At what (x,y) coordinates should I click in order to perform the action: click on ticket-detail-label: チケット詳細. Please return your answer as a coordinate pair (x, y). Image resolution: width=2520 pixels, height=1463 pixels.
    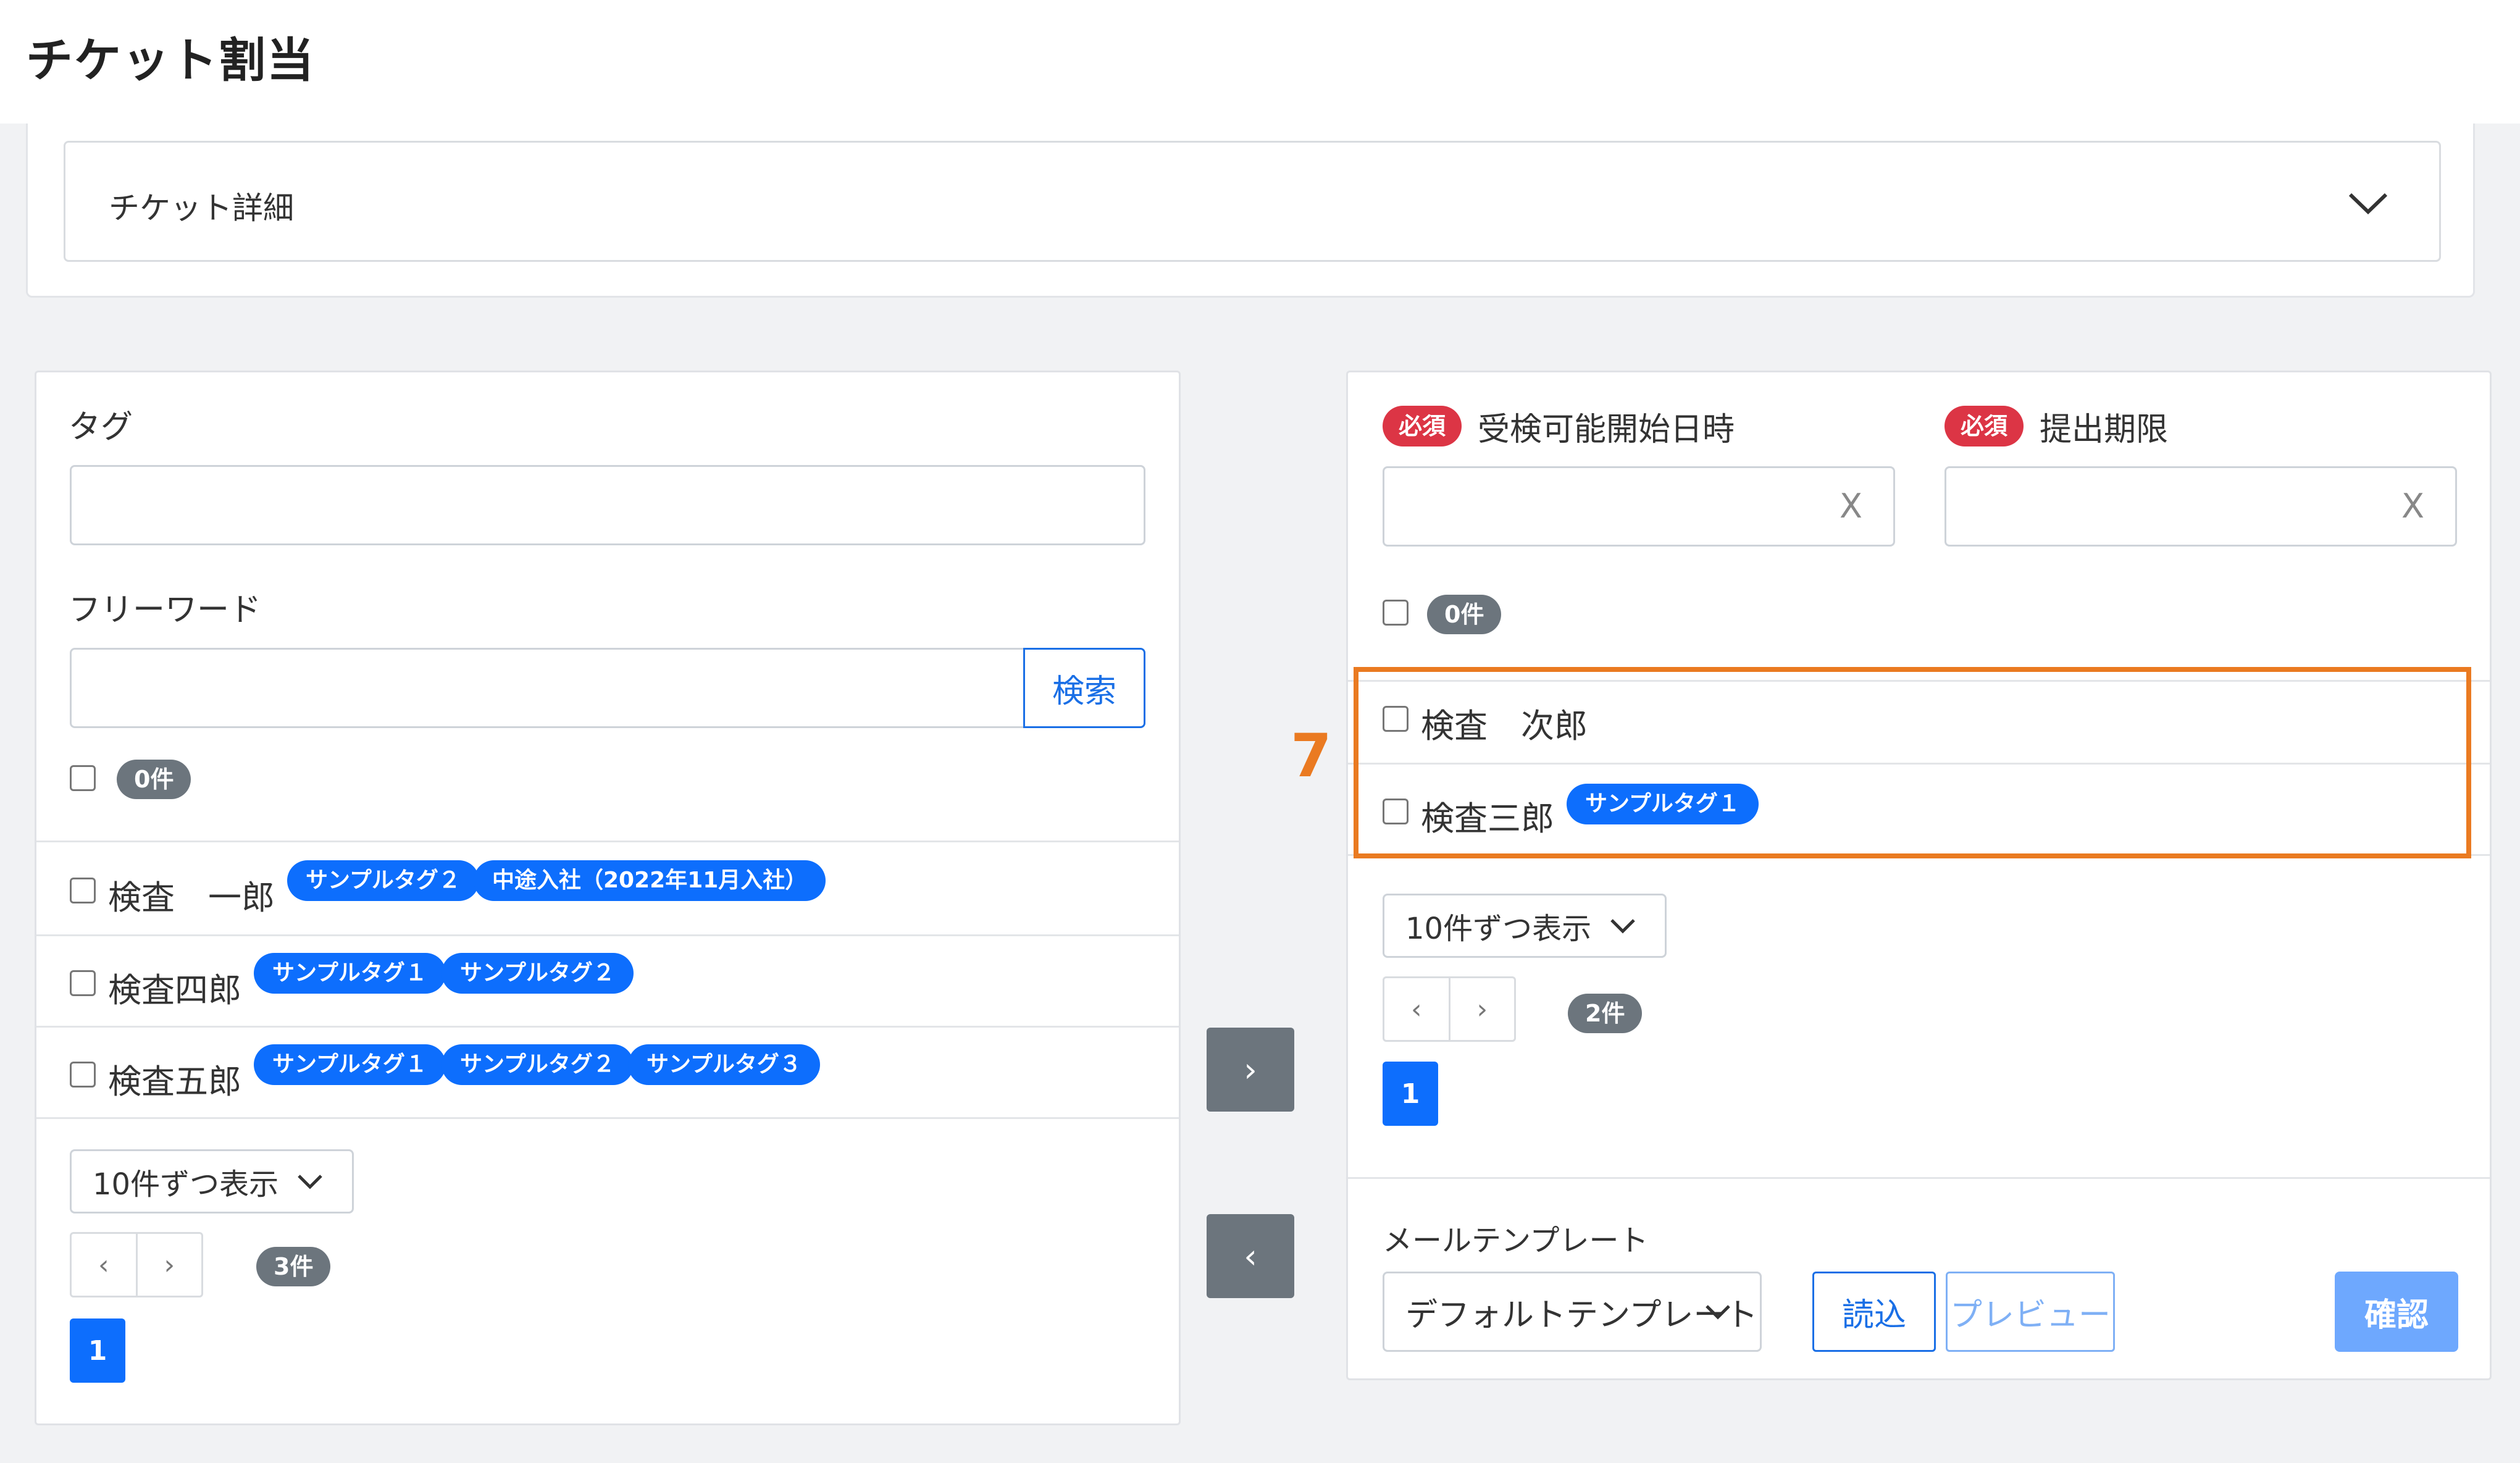
    Looking at the image, I should click on (201, 208).